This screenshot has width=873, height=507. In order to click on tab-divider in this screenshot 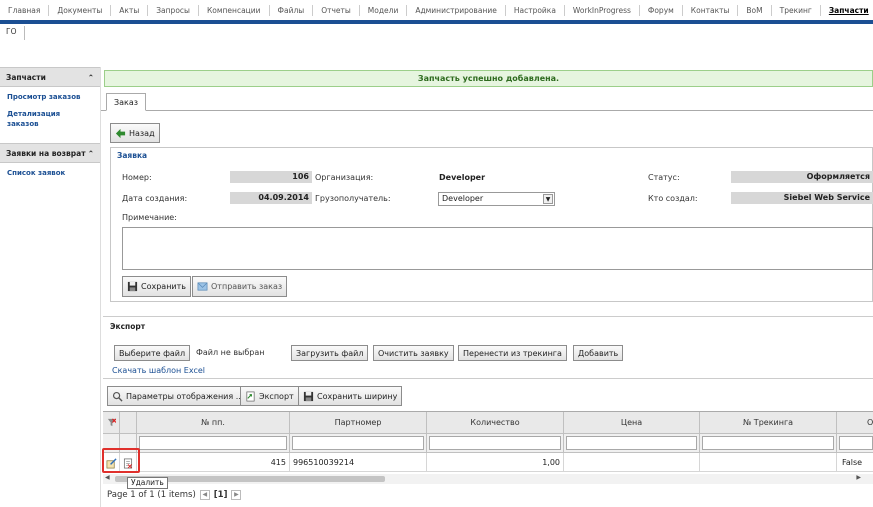, I will do `click(487, 110)`.